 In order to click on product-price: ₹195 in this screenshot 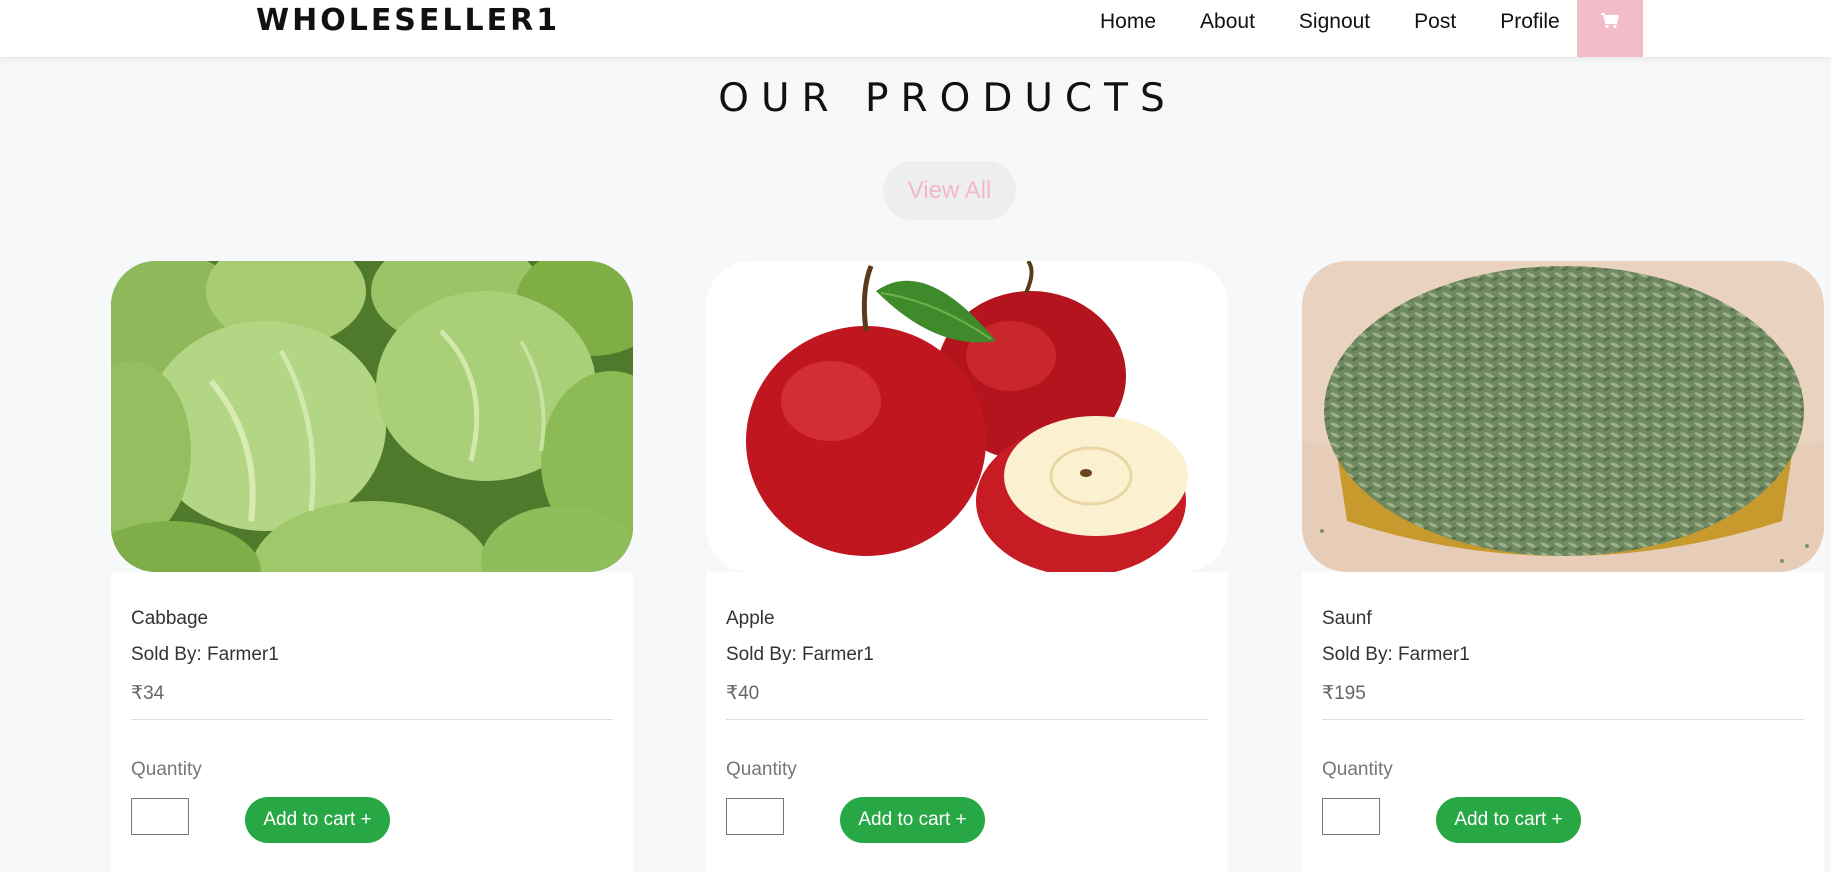, I will do `click(1344, 693)`.